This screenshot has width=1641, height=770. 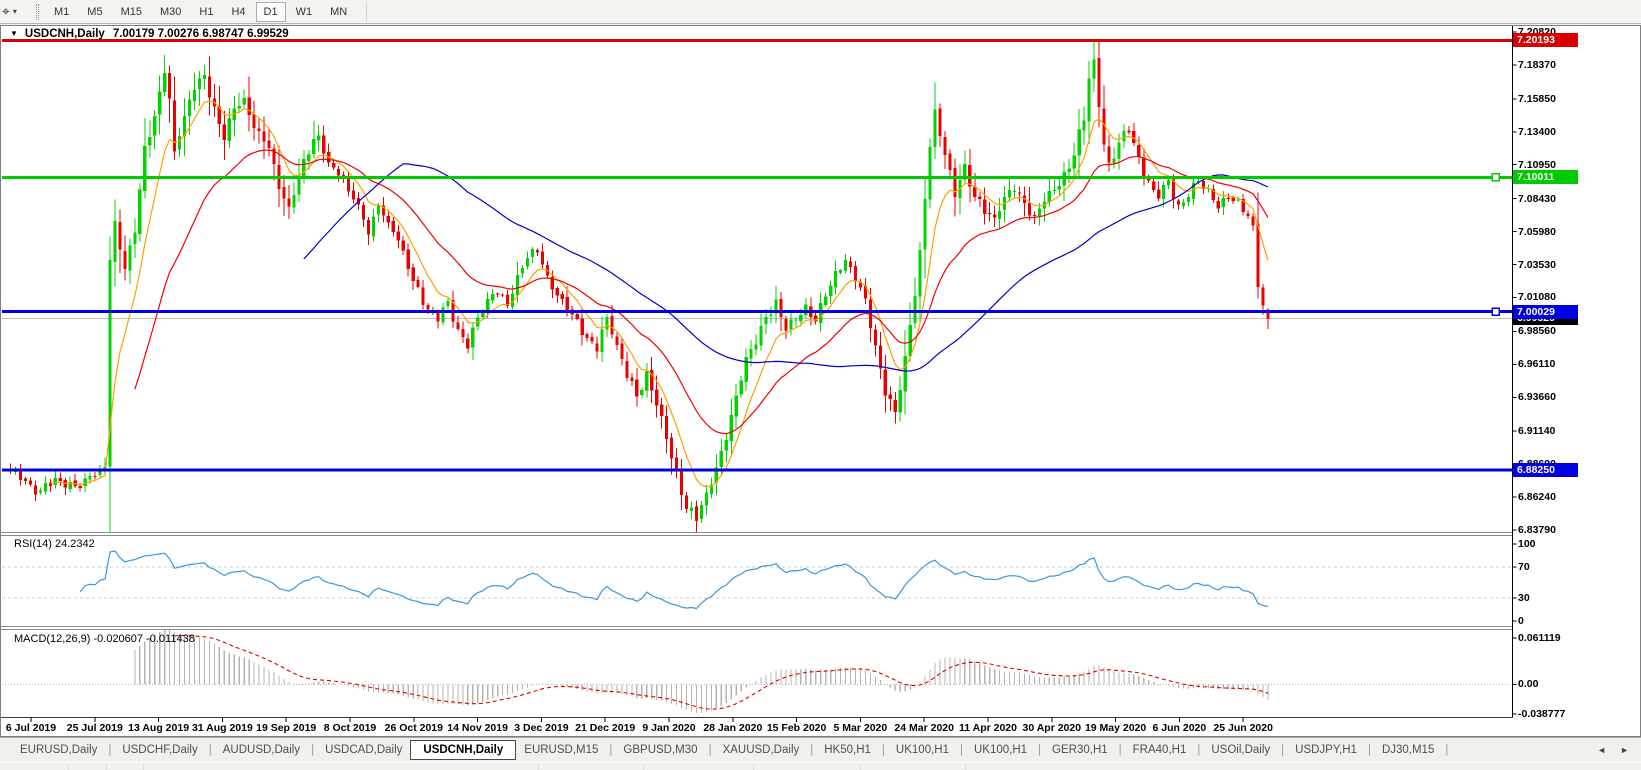 I want to click on date-axis-label: 25 Jun 2020, so click(x=1243, y=728).